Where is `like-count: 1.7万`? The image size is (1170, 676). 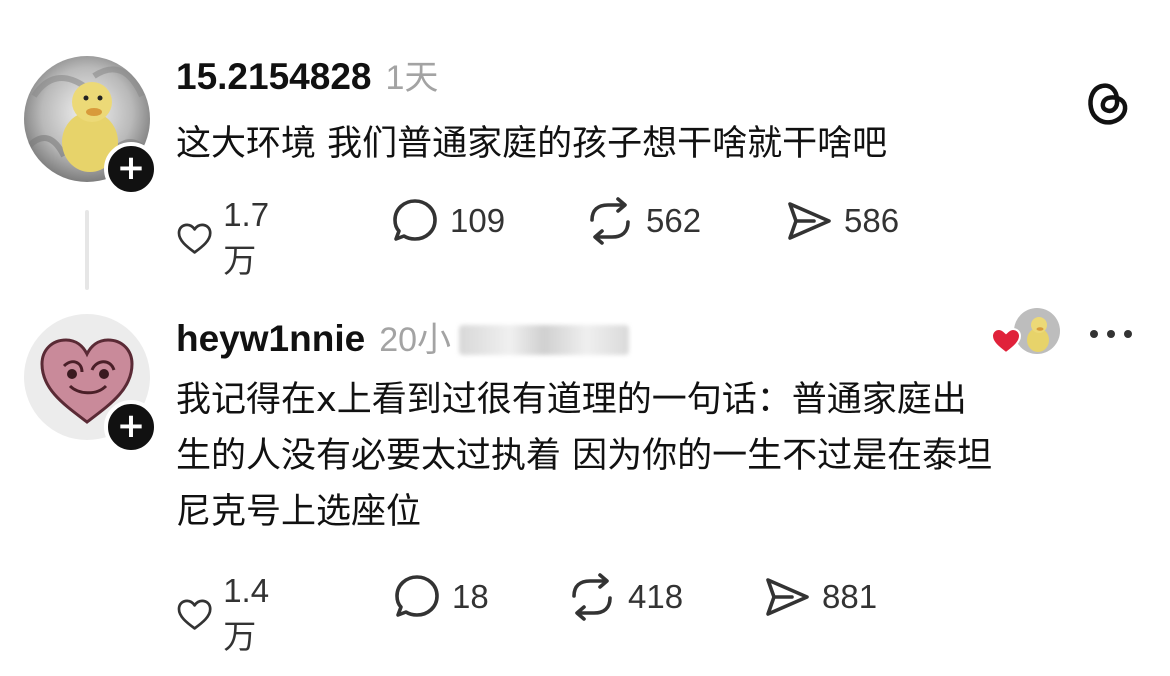
like-count: 1.7万 is located at coordinates (246, 237).